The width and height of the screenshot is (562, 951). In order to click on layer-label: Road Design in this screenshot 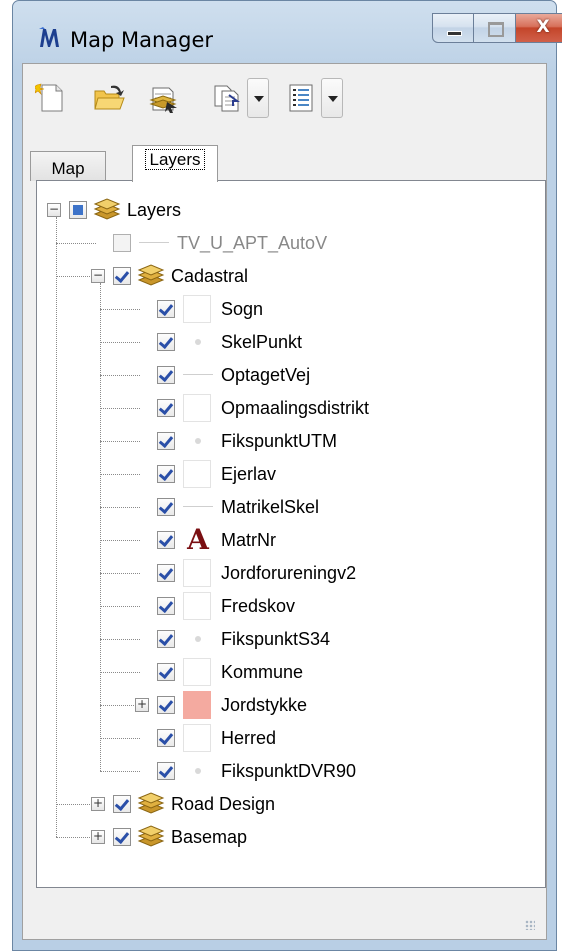, I will do `click(223, 804)`.